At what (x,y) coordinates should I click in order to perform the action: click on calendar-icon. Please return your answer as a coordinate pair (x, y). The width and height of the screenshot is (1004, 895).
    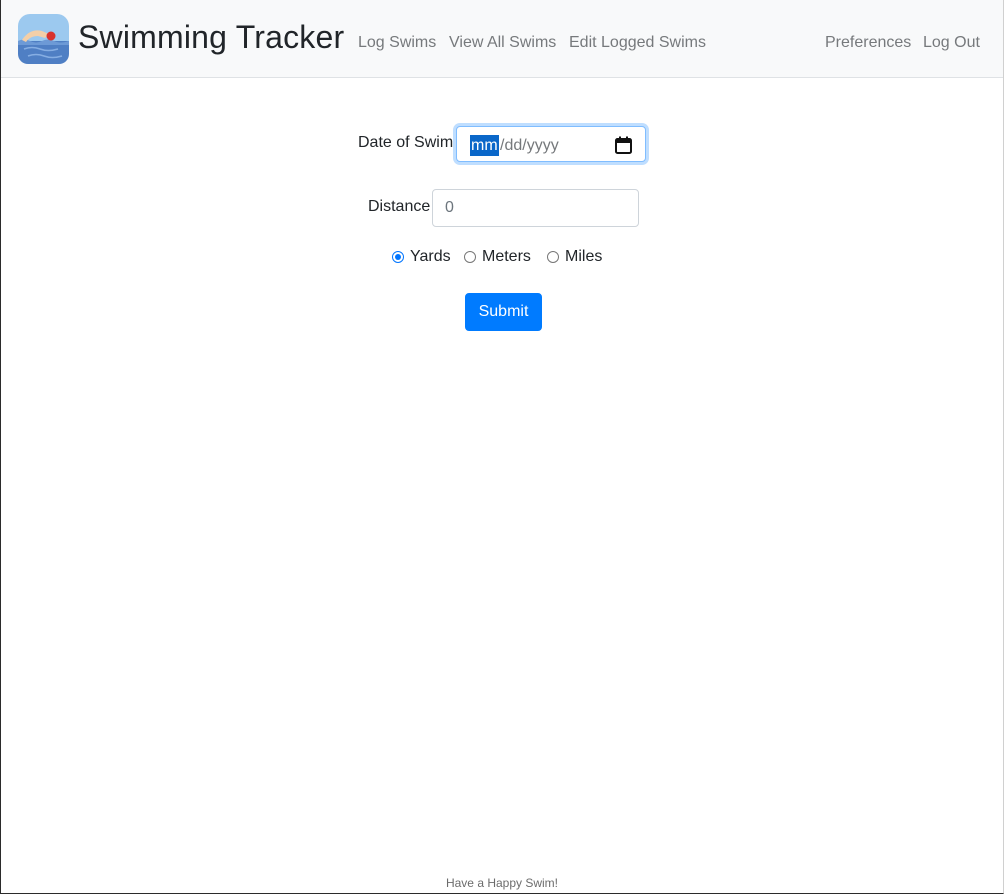
    Looking at the image, I should click on (623, 145).